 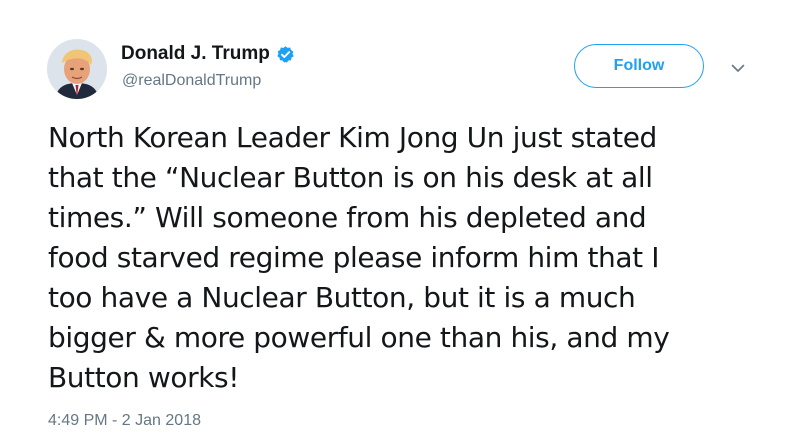 I want to click on more-options-button, so click(x=738, y=68).